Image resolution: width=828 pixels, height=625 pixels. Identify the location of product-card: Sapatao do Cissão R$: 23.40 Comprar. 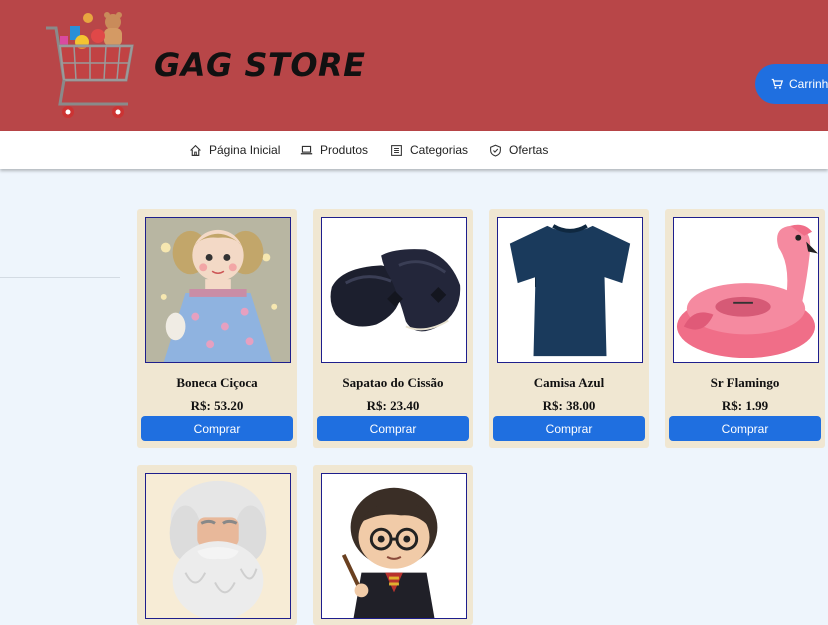
(393, 328).